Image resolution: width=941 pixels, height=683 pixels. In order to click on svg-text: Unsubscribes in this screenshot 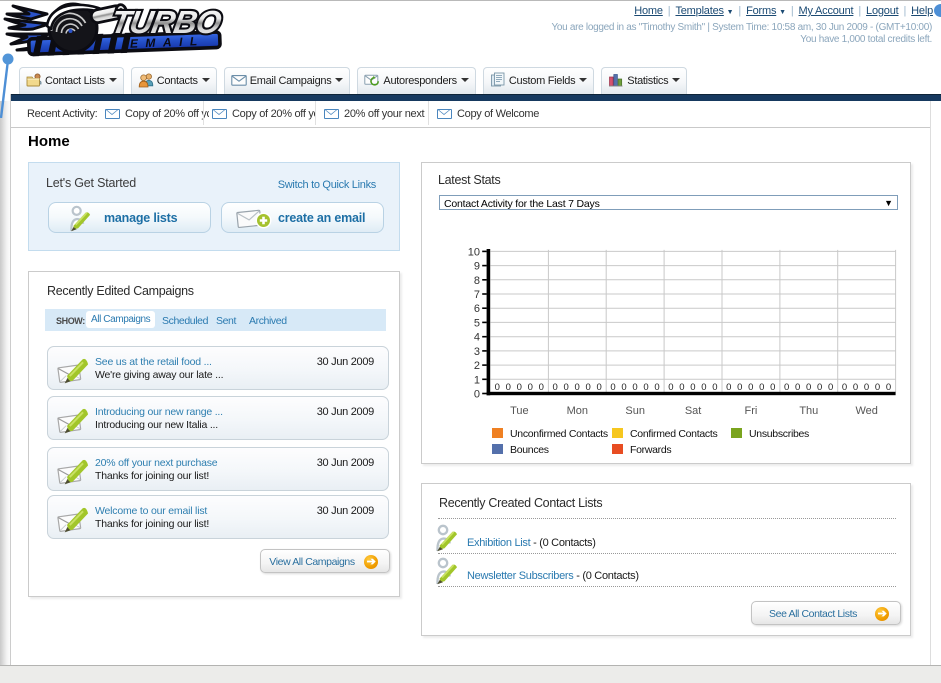, I will do `click(779, 434)`.